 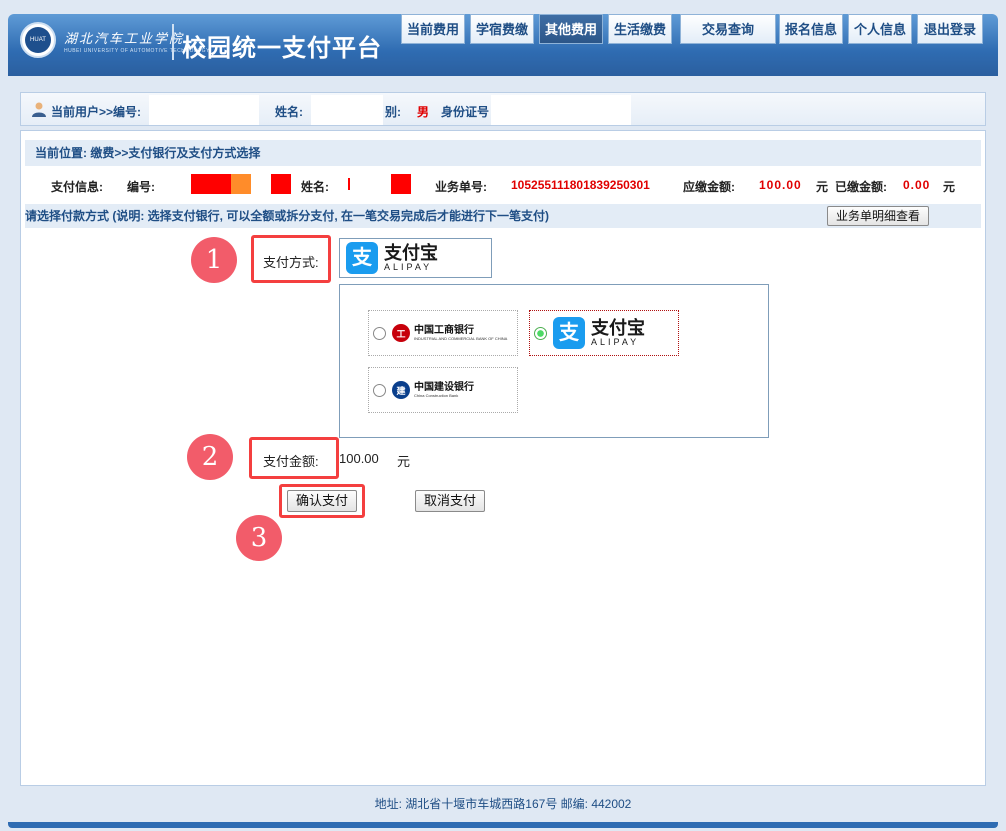 What do you see at coordinates (561, 110) in the screenshot?
I see `redacted-id-number` at bounding box center [561, 110].